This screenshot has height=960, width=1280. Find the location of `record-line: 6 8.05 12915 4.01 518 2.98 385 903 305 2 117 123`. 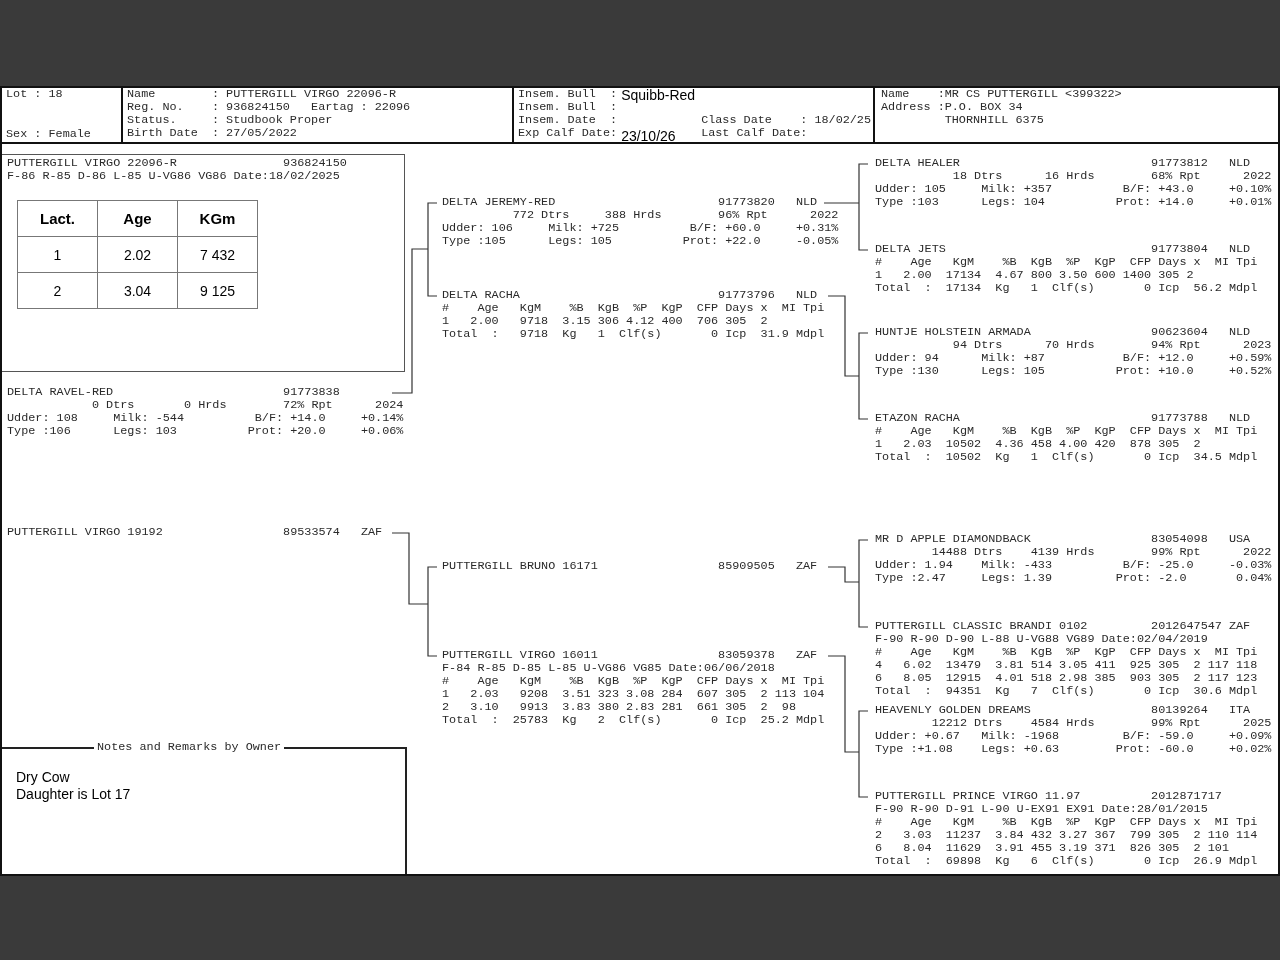

record-line: 6 8.05 12915 4.01 518 2.98 385 903 305 2 117 123 is located at coordinates (1066, 678).